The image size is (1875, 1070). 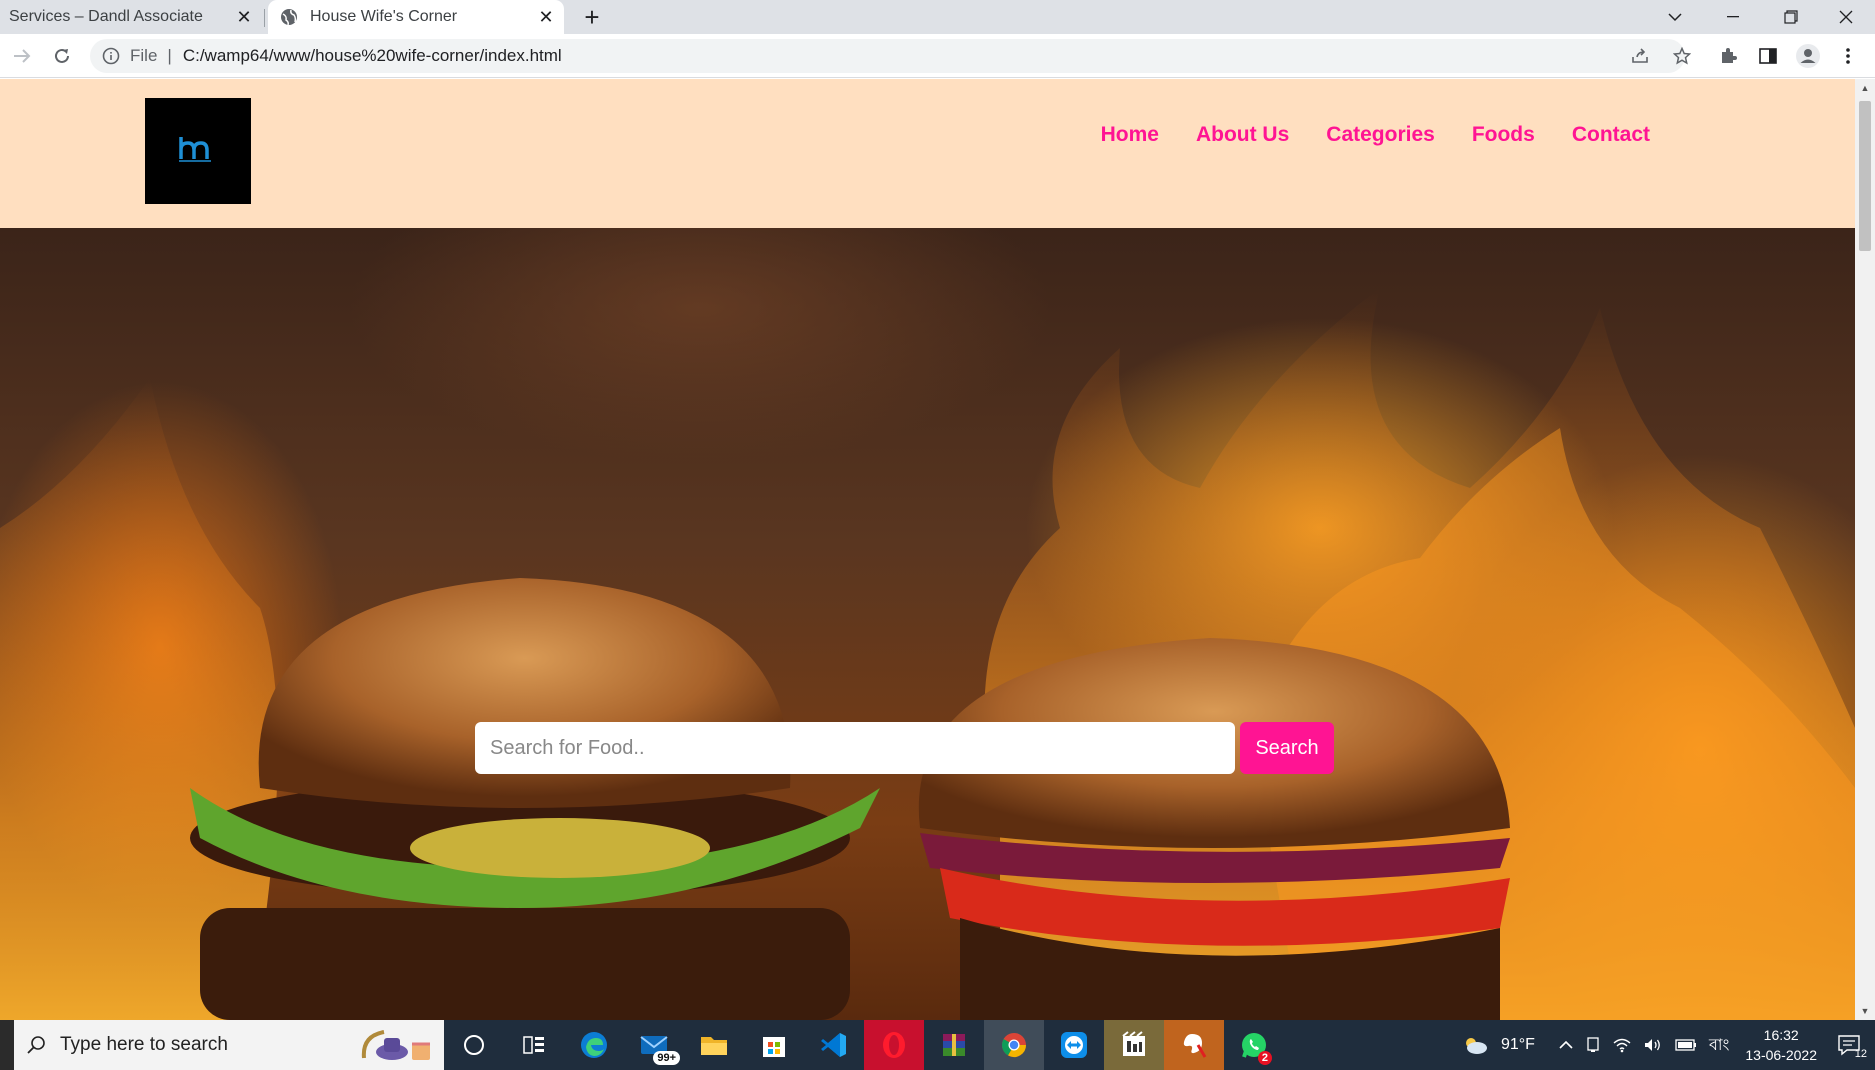 I want to click on food-search-form: Search, so click(x=904, y=748).